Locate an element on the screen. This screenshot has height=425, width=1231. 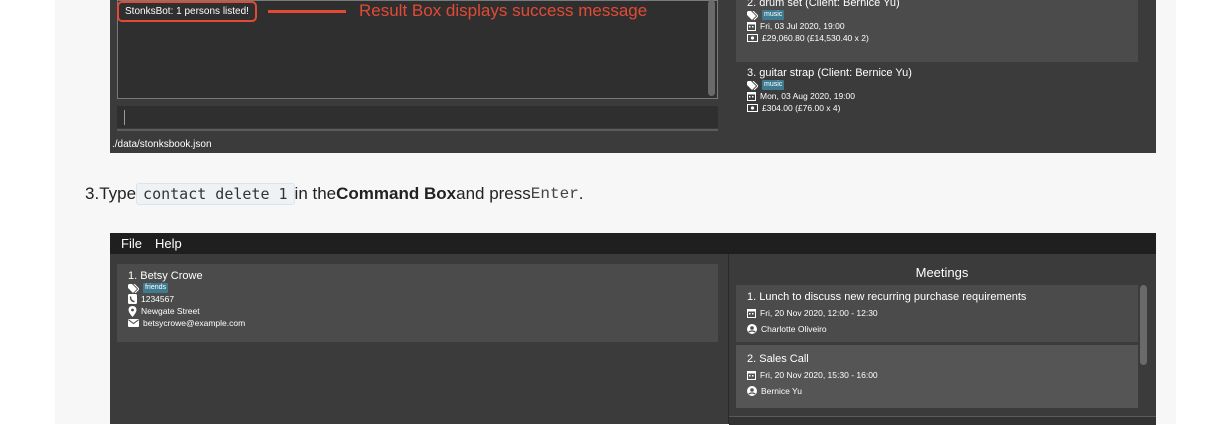
tag-friends: friends is located at coordinates (156, 288).